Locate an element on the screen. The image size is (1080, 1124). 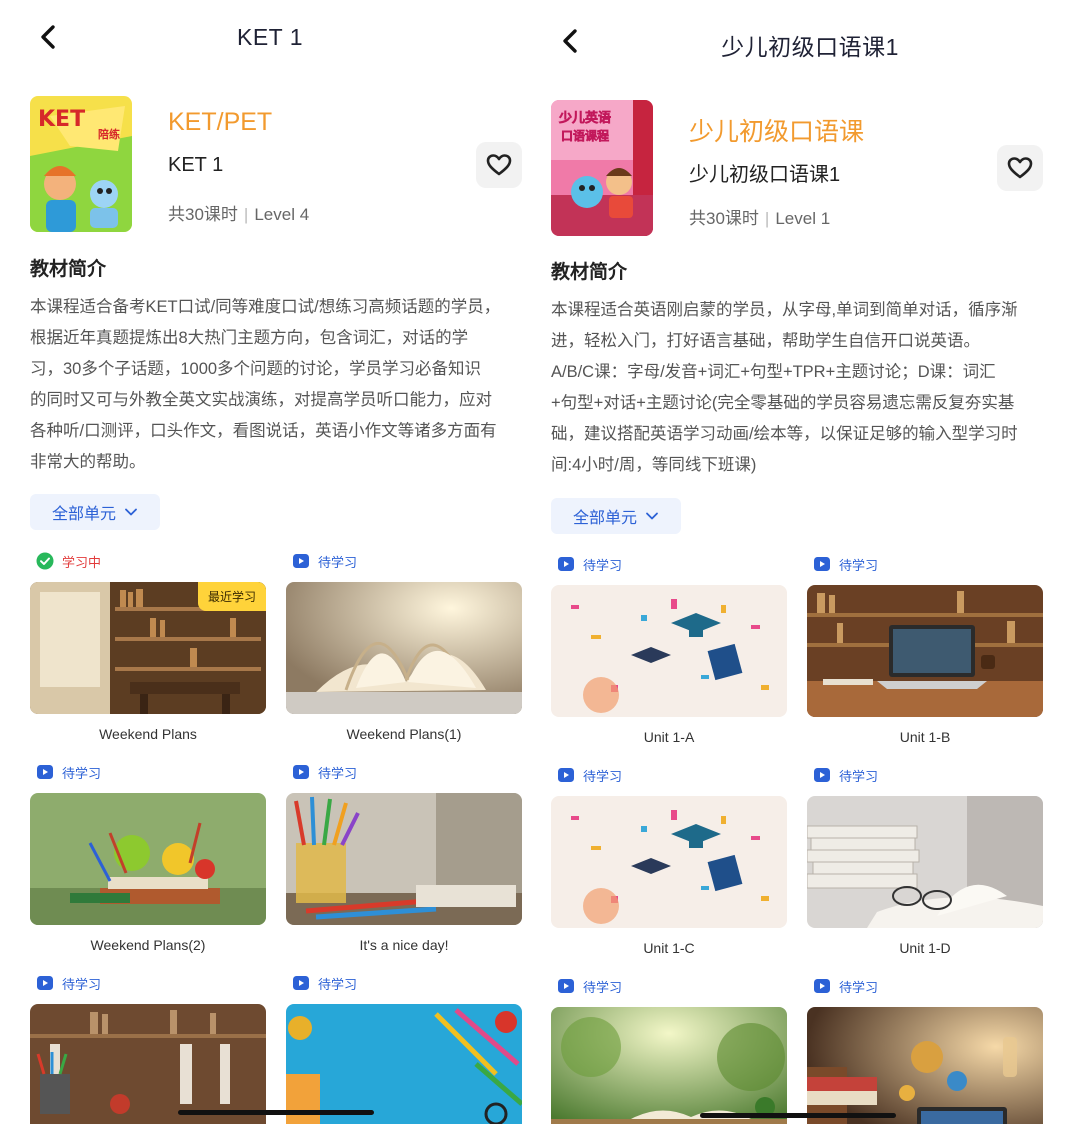
ket-cover-image: KET 陪练 is located at coordinates (81, 164).